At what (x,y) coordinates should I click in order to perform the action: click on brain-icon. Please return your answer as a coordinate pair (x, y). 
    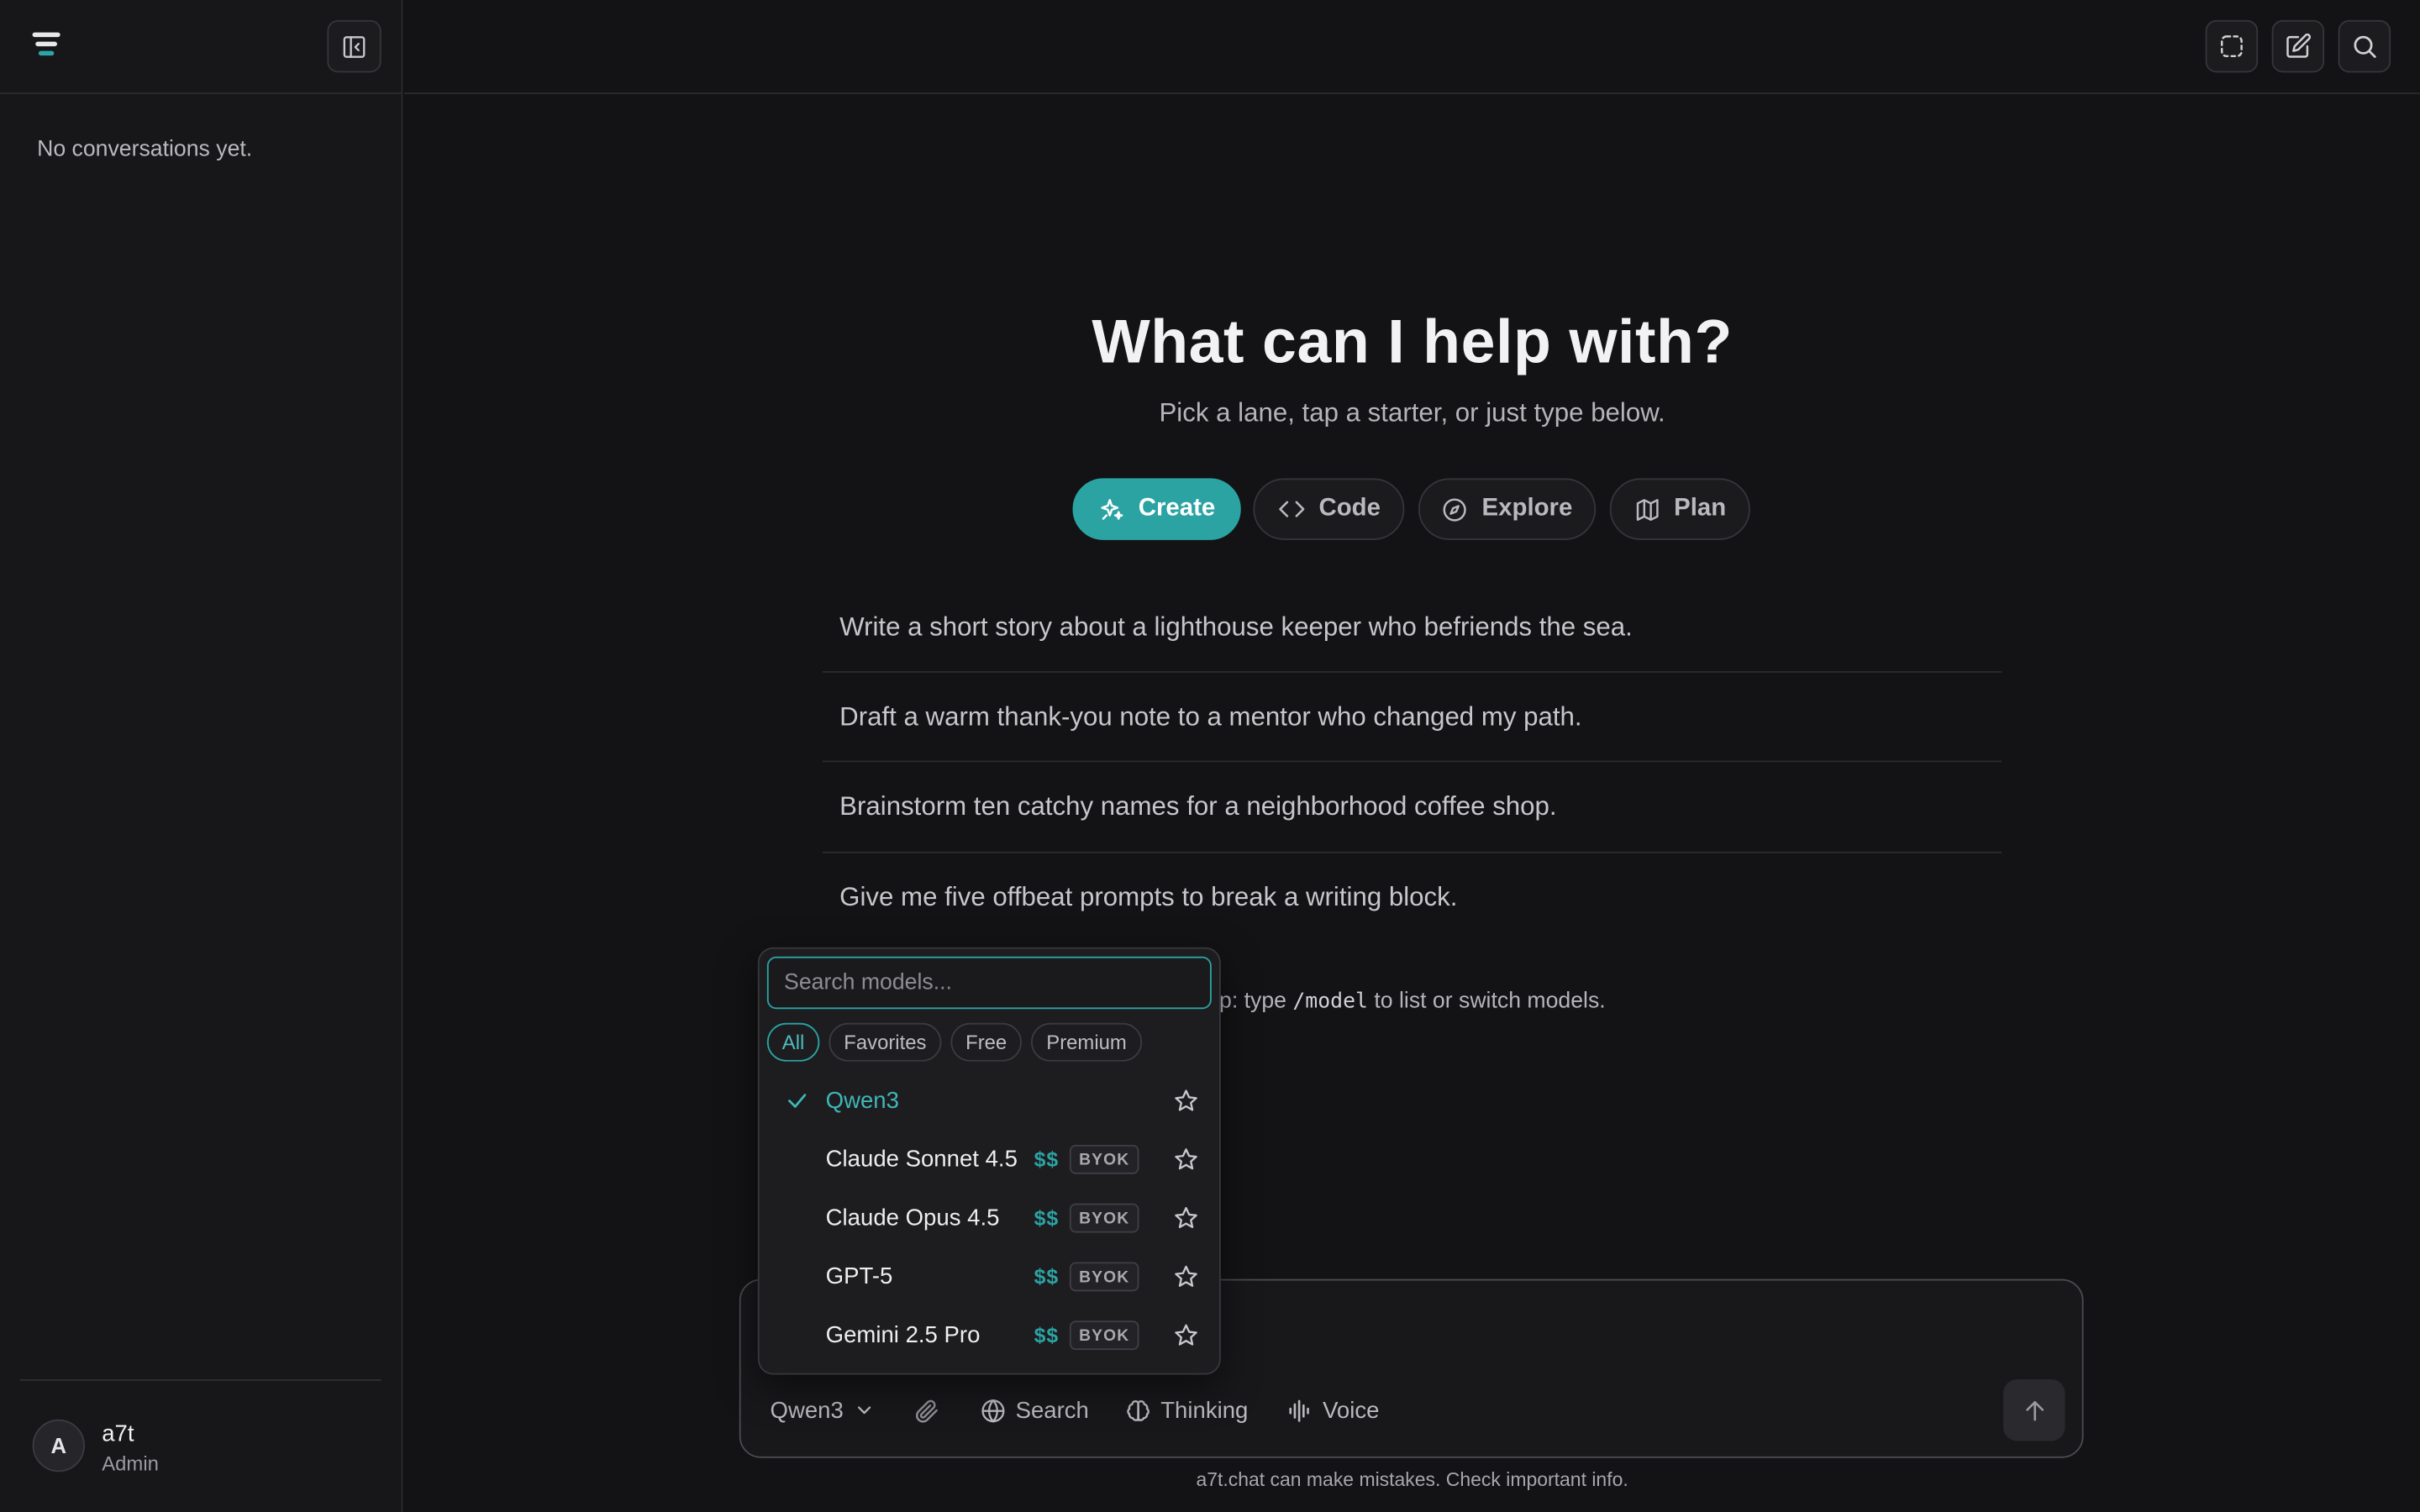
    Looking at the image, I should click on (1138, 1410).